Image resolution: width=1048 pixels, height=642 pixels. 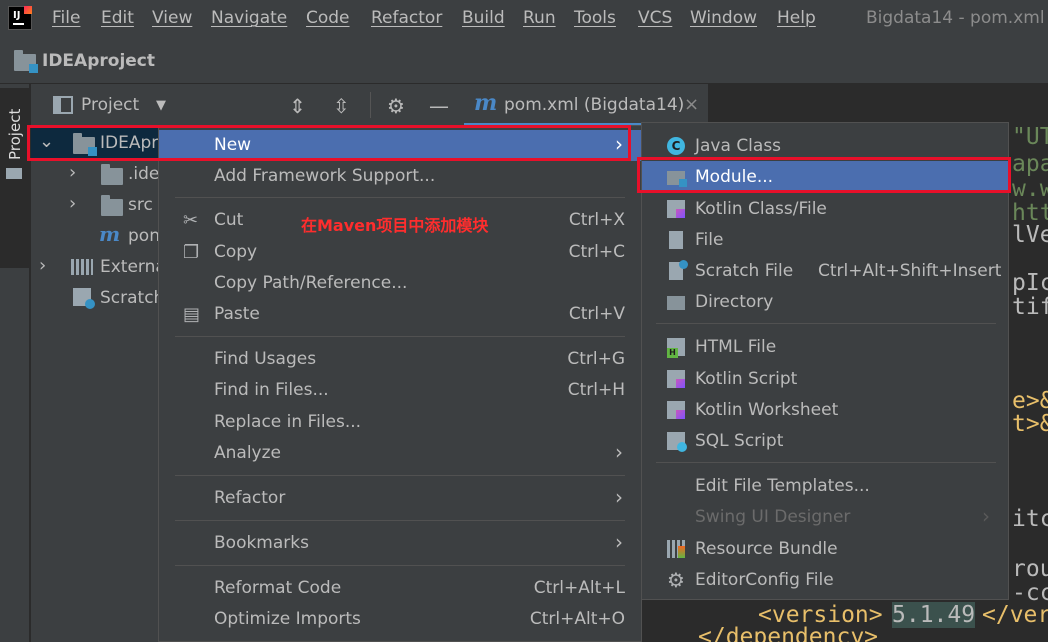 I want to click on menu-item-label: HTML File, so click(x=736, y=347).